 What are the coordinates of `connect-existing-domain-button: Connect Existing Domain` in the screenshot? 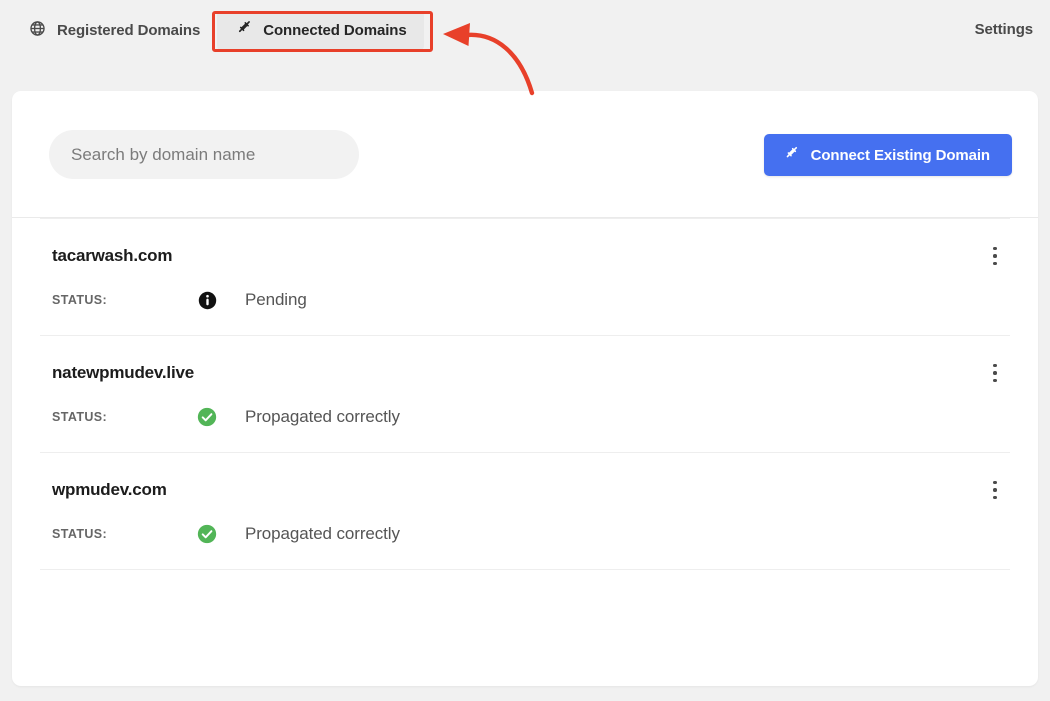 It's located at (887, 155).